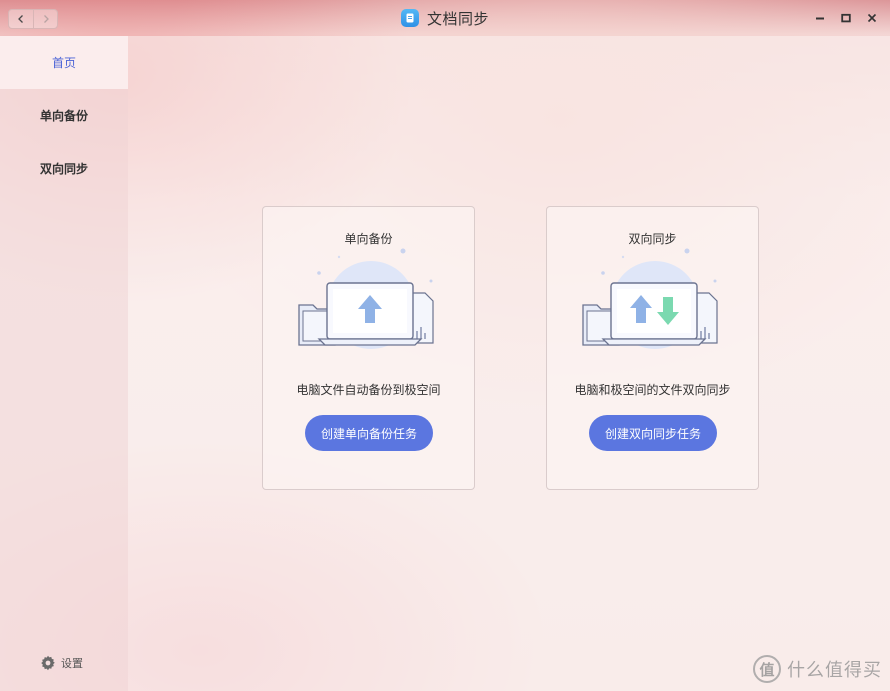 The width and height of the screenshot is (890, 691). I want to click on back-button, so click(21, 19).